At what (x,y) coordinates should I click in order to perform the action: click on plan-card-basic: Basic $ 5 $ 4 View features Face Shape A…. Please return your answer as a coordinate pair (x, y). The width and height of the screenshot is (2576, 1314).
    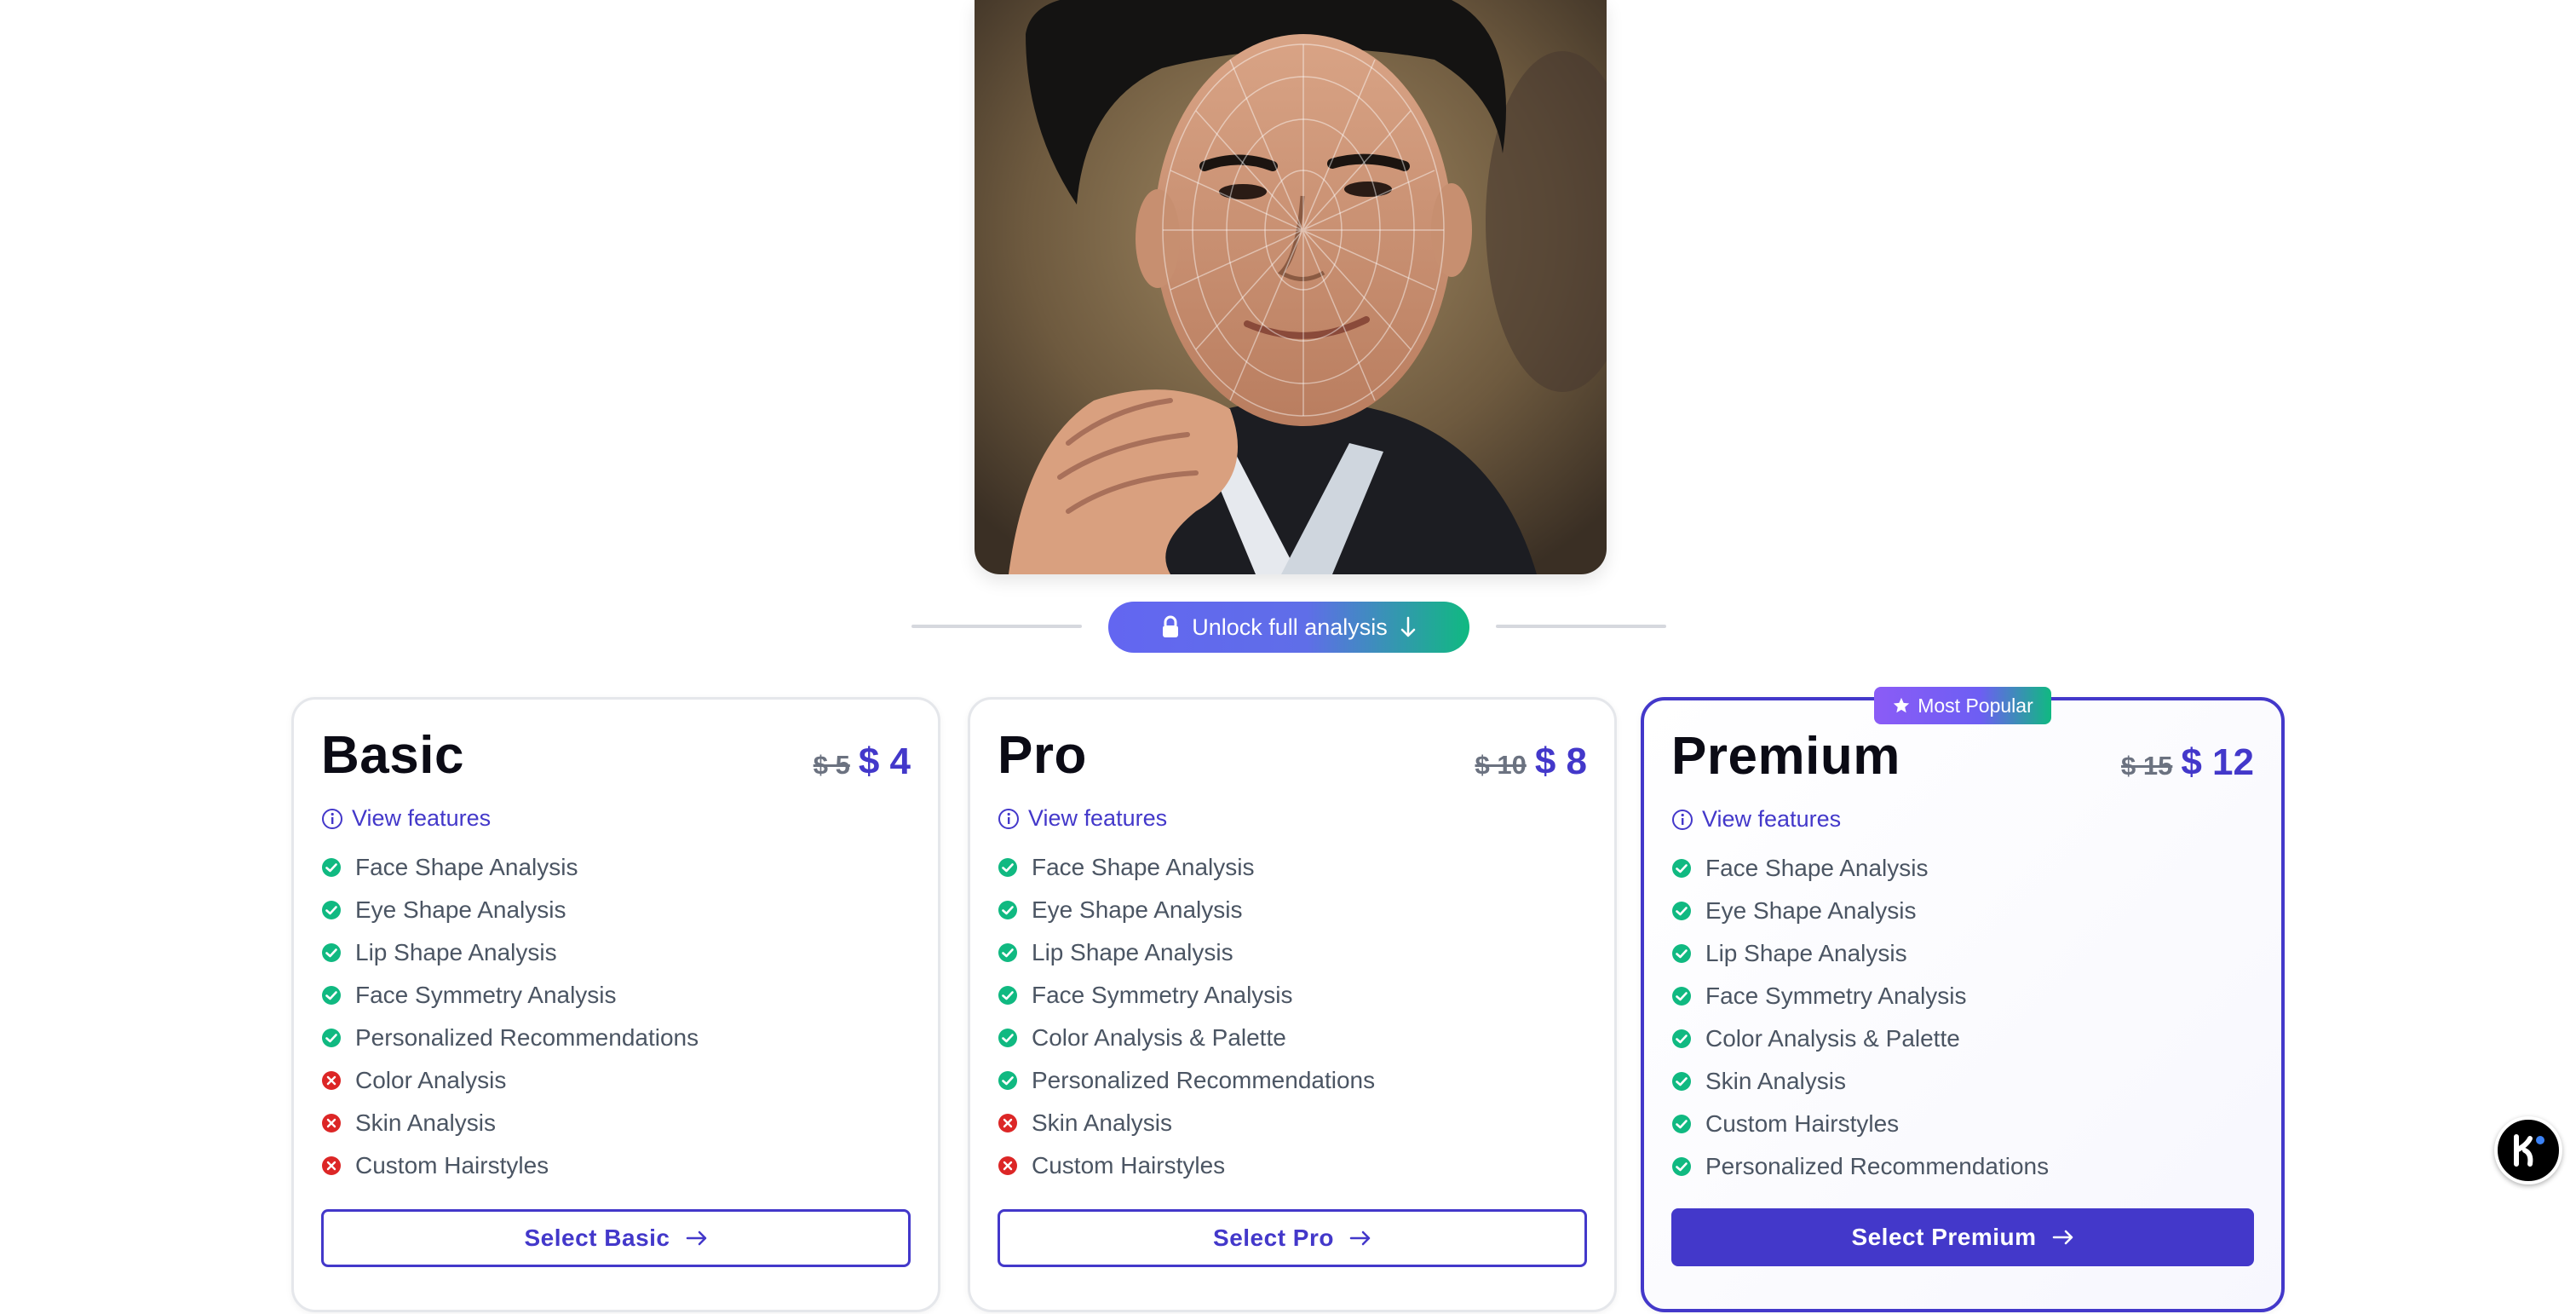
    Looking at the image, I should click on (615, 1004).